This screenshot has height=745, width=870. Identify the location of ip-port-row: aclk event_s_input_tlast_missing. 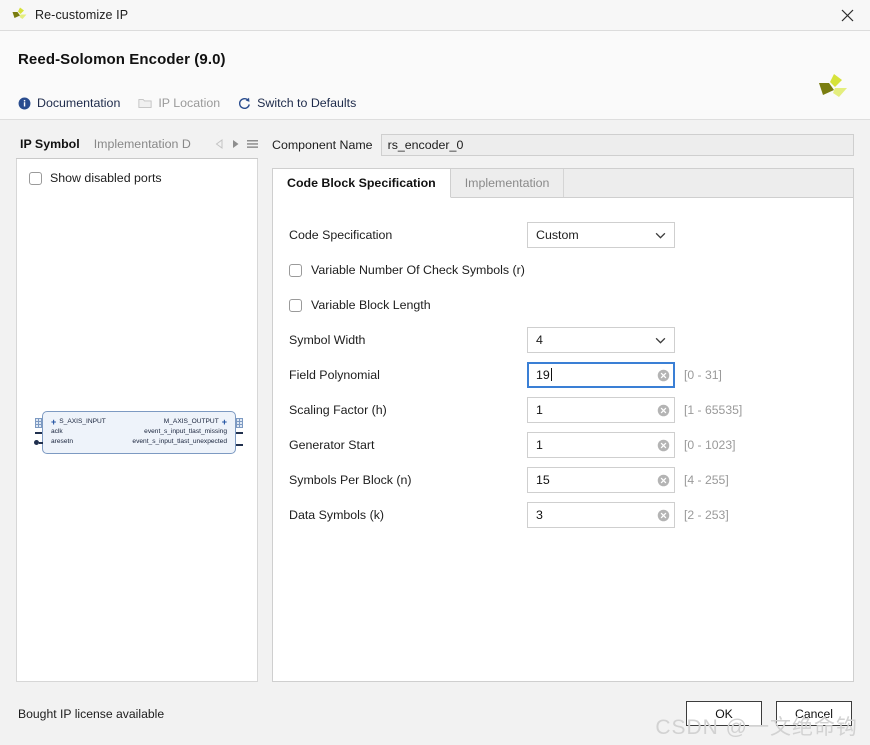
(139, 432).